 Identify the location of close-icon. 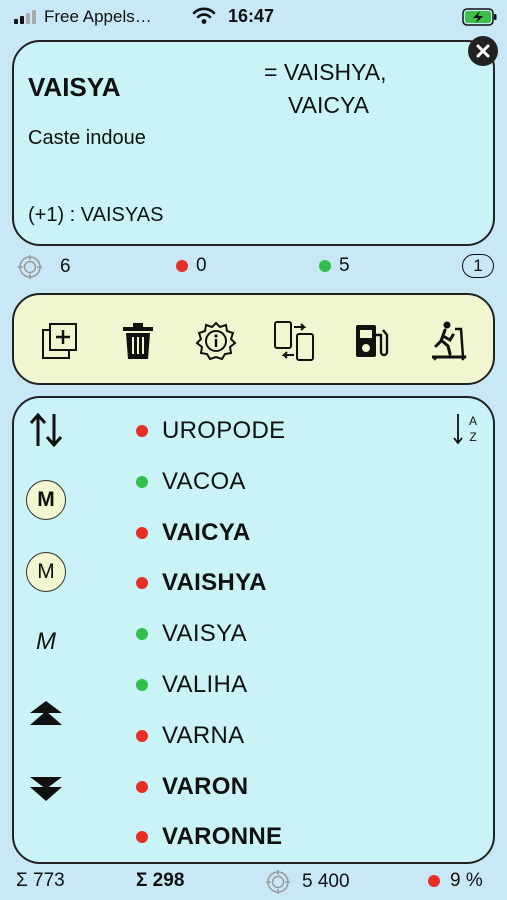
(483, 51).